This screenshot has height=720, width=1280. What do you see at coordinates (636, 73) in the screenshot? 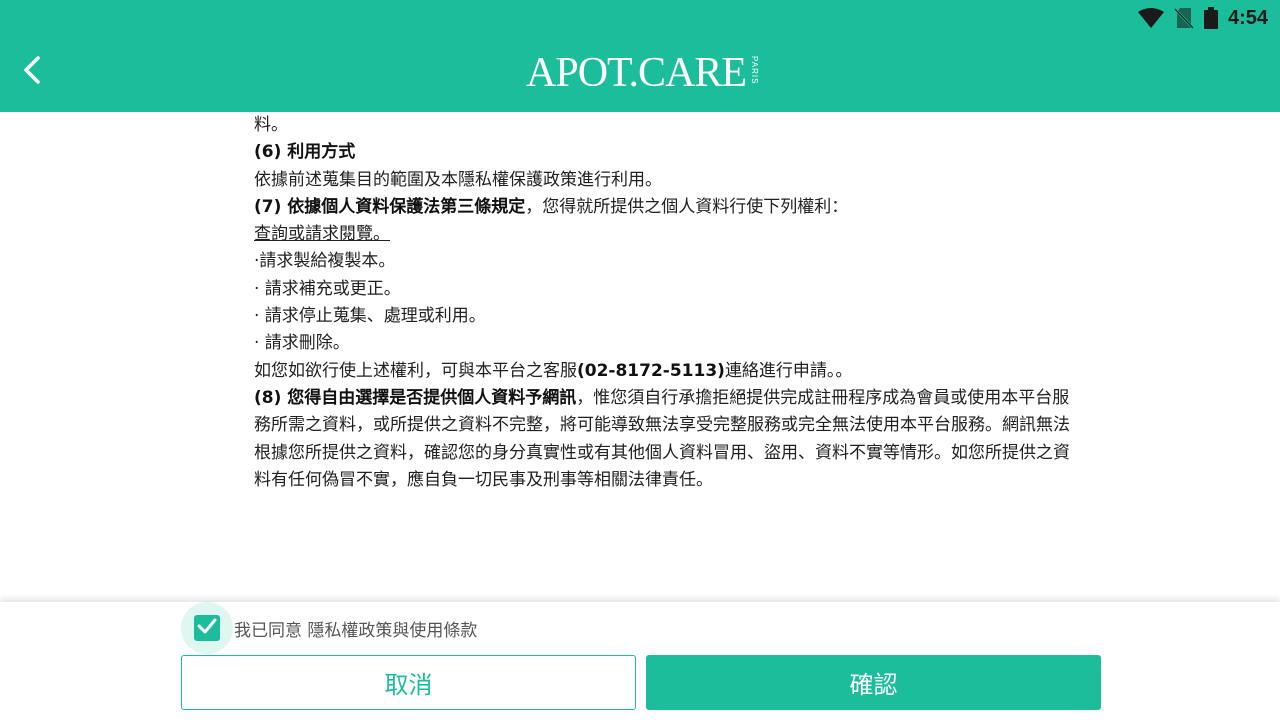
I see `brand-wordmark: APOT.CARE` at bounding box center [636, 73].